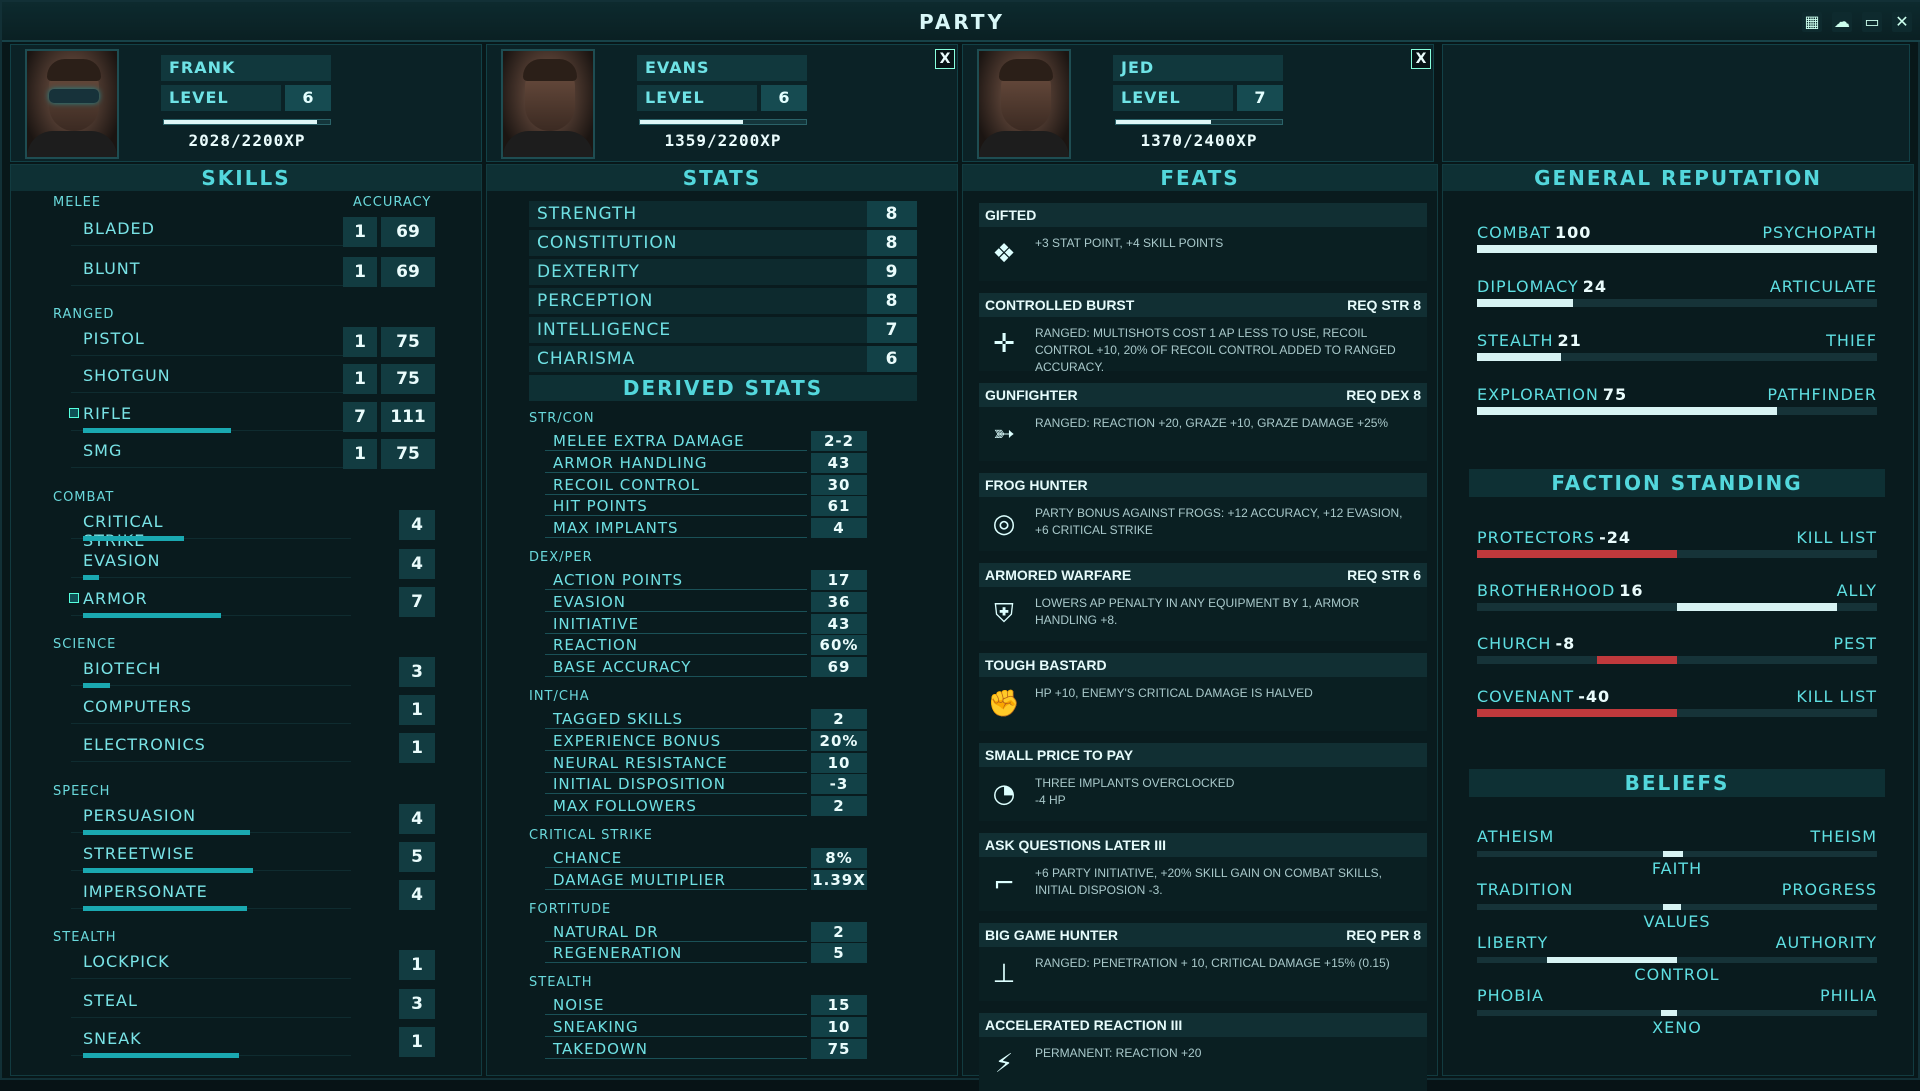 The image size is (1920, 1091). I want to click on window-title: PARTY, so click(962, 22).